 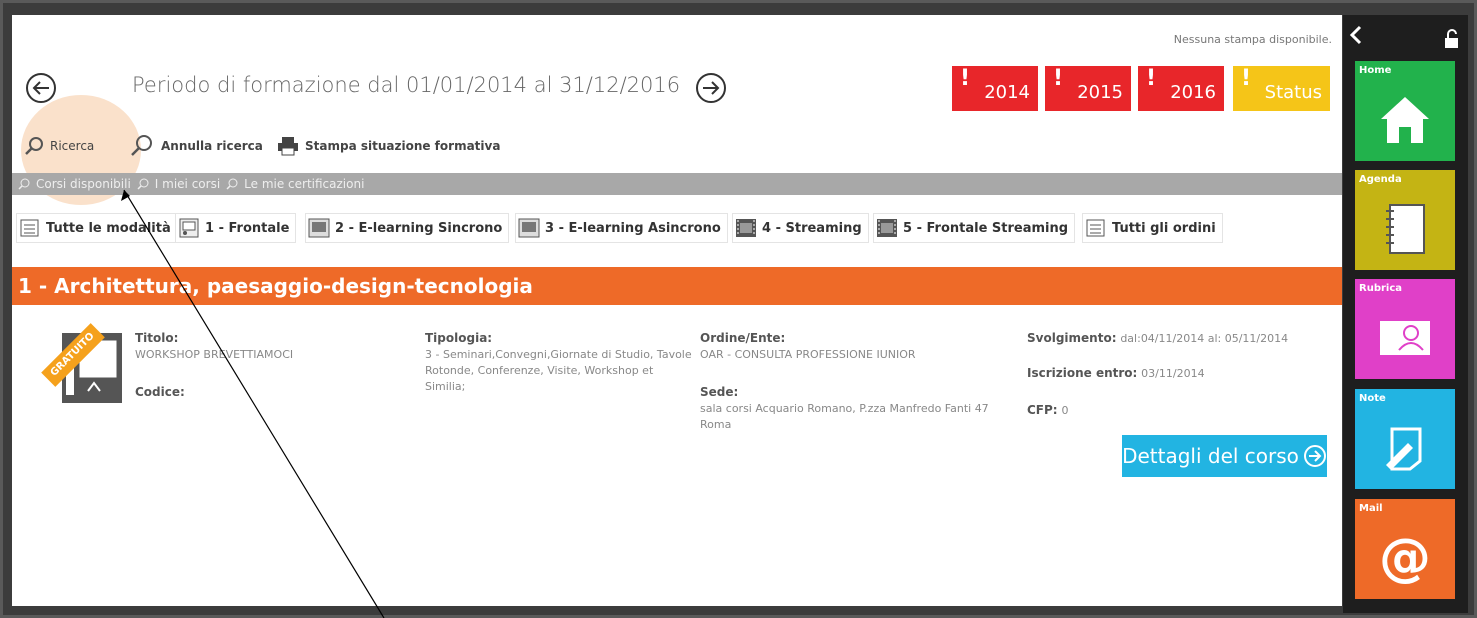 I want to click on sidebar-tile-agenda: Agenda, so click(x=1405, y=220).